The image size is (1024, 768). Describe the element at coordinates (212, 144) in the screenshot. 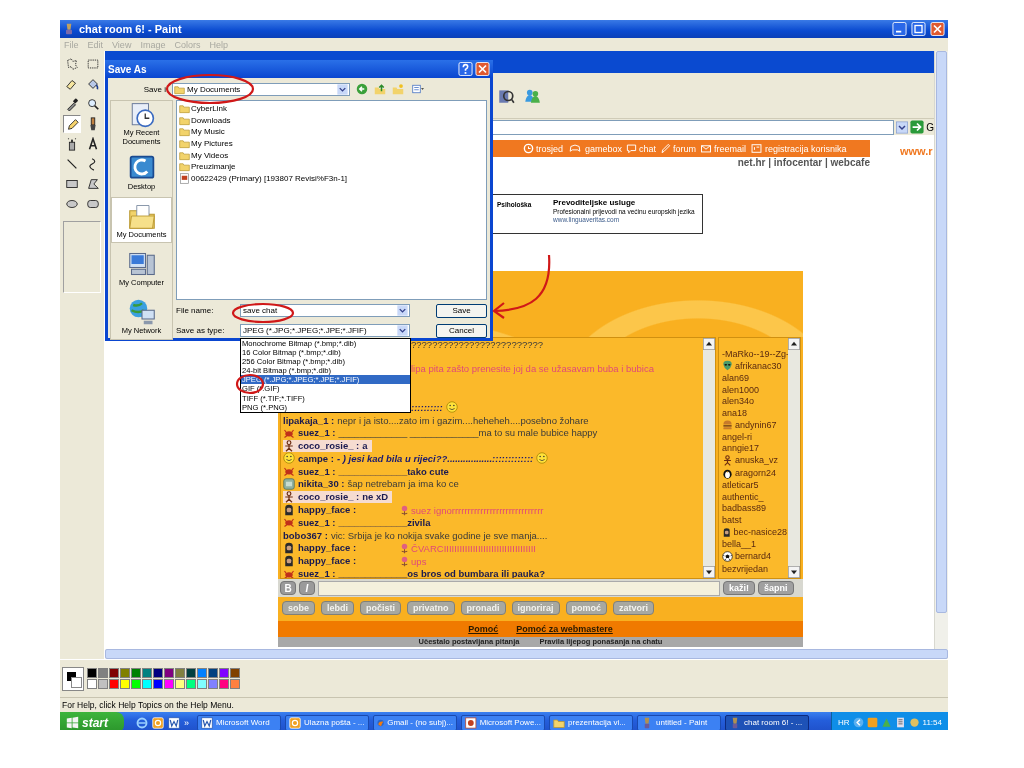

I see `file-name: My Pictures` at that location.